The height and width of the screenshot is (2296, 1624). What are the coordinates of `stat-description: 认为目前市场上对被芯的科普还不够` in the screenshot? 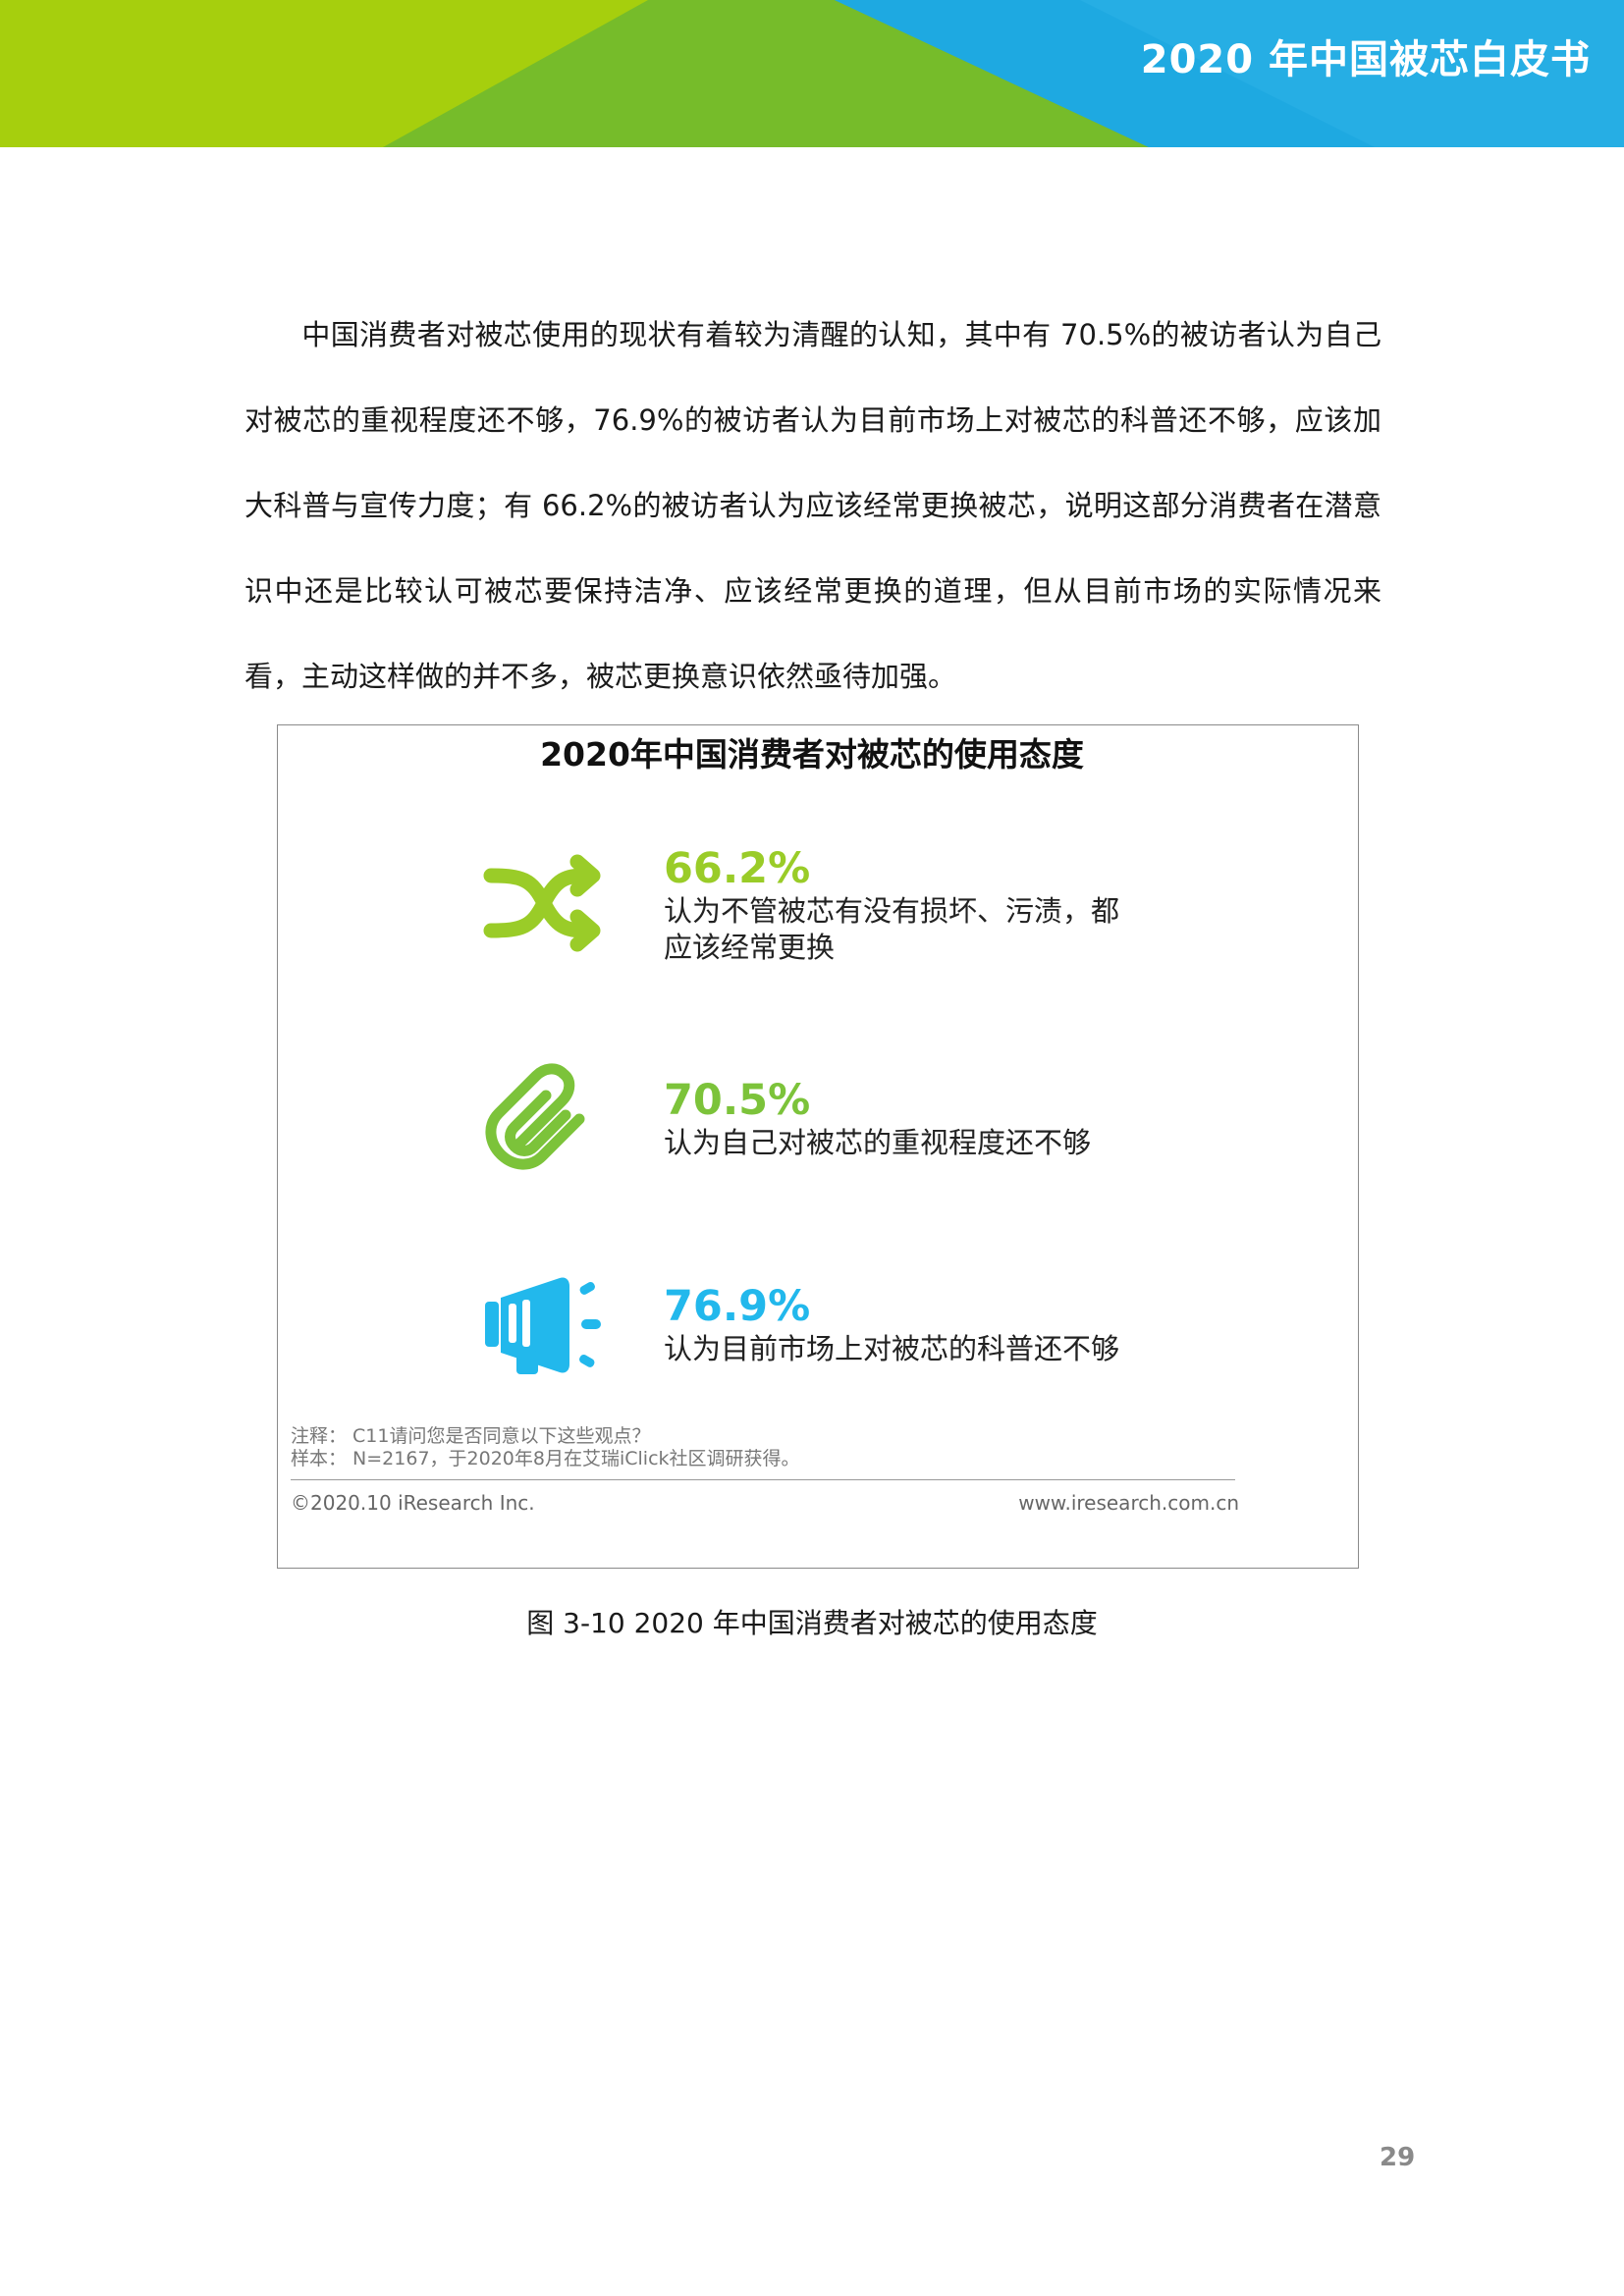 It's located at (892, 1348).